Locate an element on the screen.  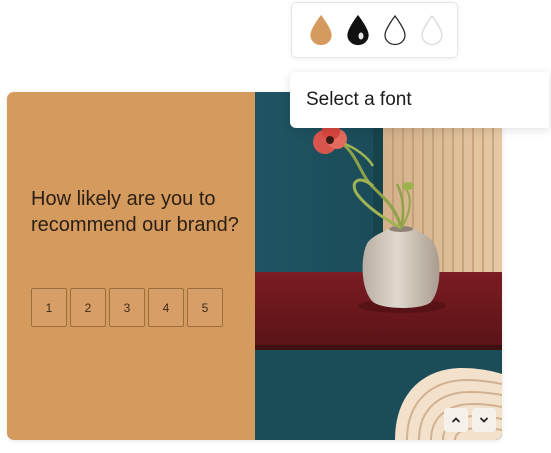
font-select-dropdown: Select a font is located at coordinates (419, 100).